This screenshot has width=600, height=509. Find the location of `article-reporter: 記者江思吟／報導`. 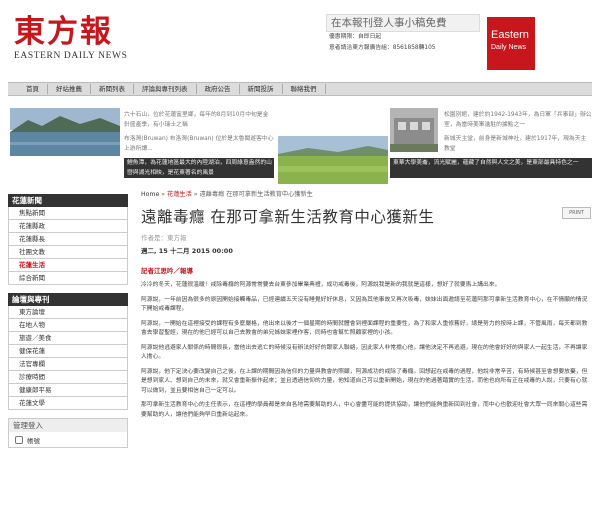

article-reporter: 記者江思吟／報導 is located at coordinates (167, 271).